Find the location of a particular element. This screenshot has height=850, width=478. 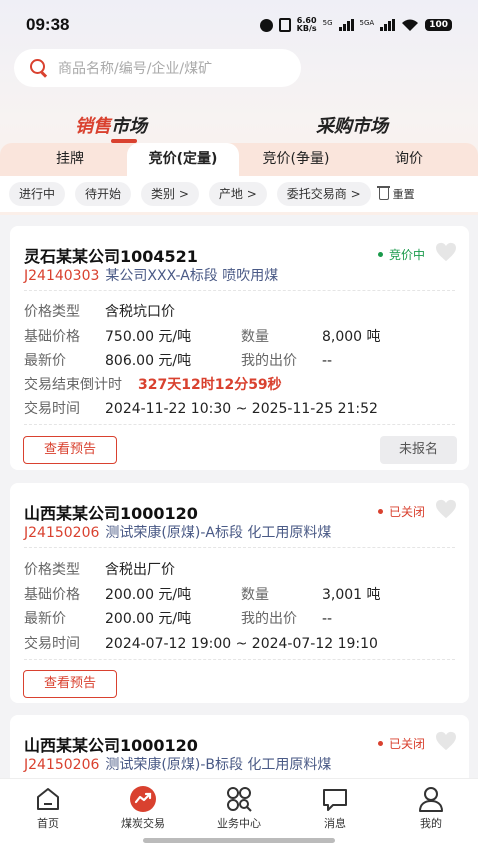

tab-purchase-market: 采购市场 is located at coordinates (352, 125).